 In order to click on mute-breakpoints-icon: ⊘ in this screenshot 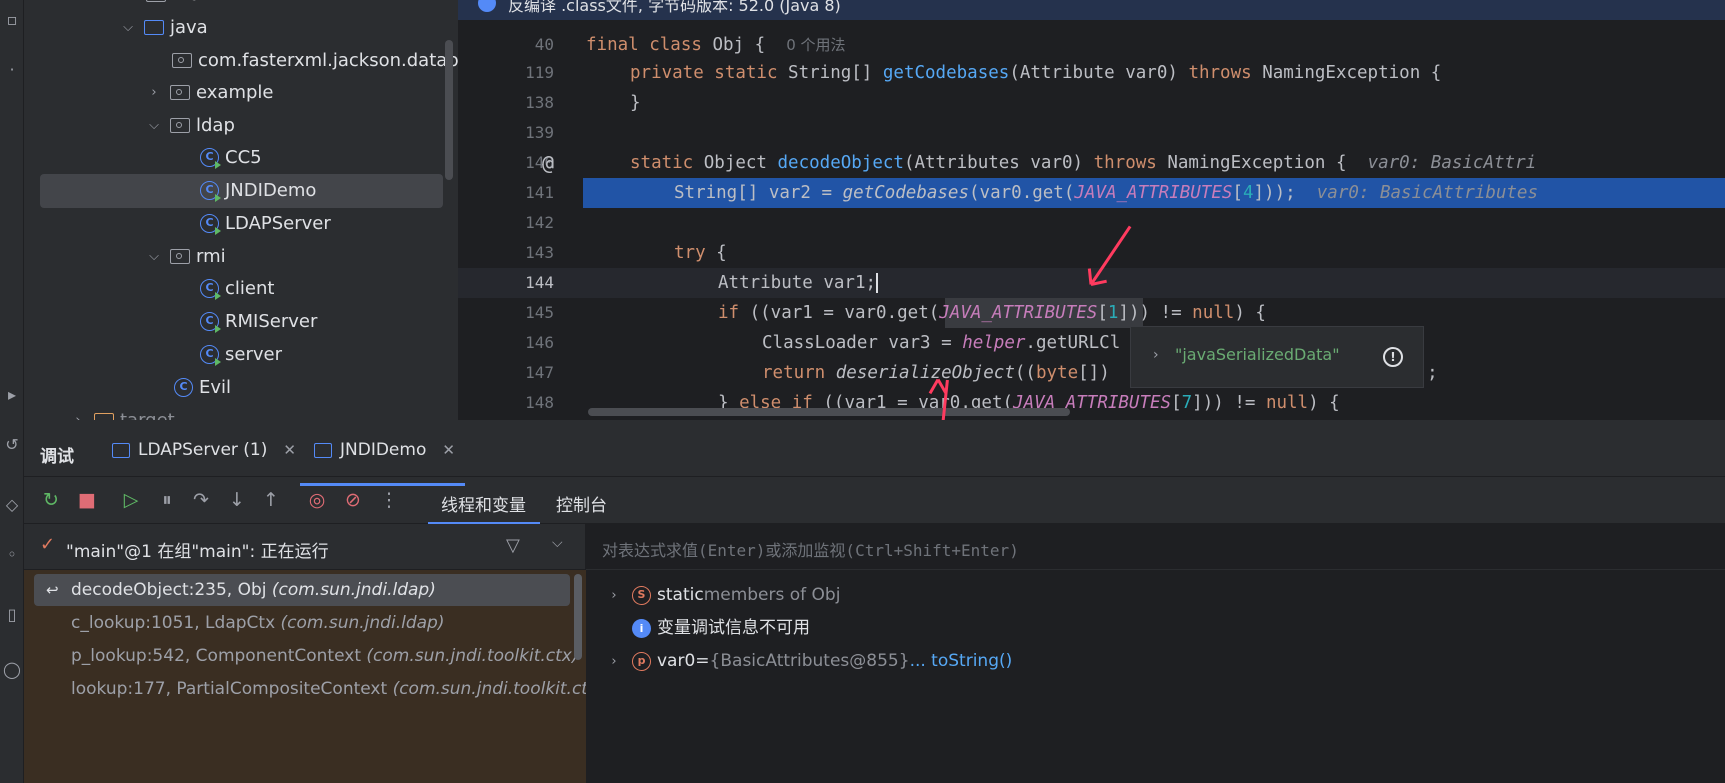, I will do `click(353, 500)`.